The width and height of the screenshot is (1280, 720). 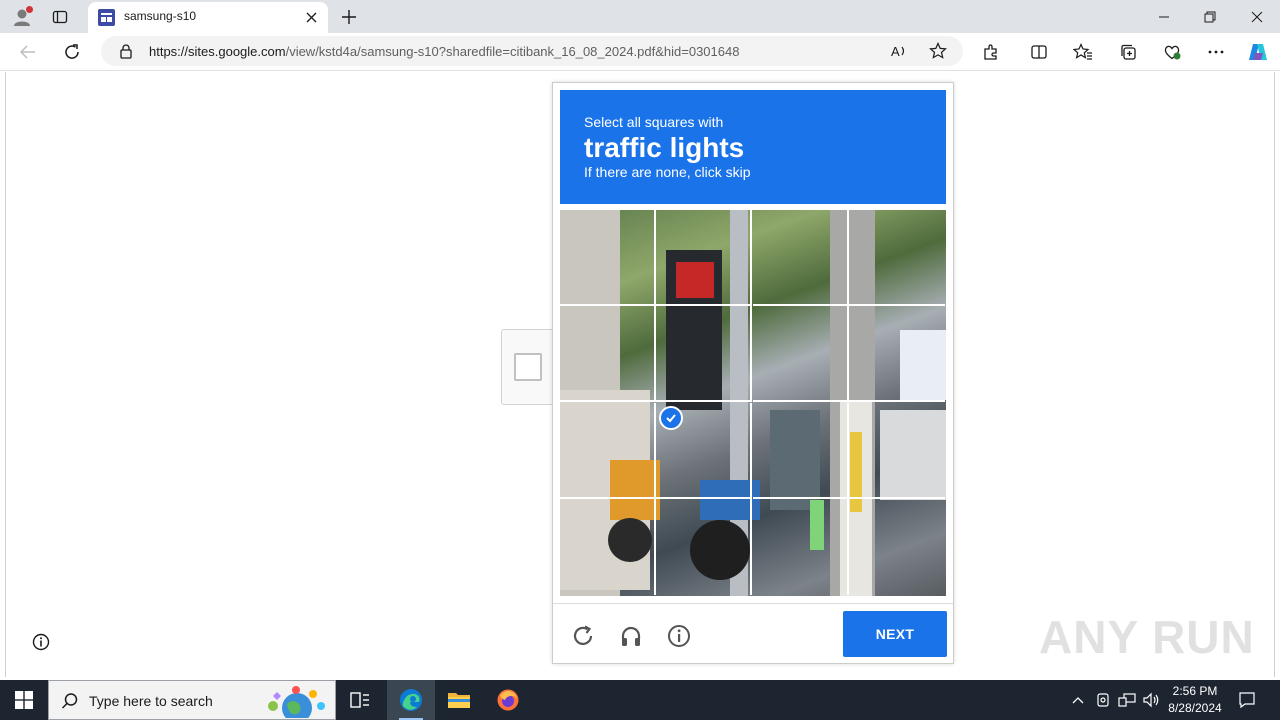 I want to click on refresh-icon, so click(x=72, y=52).